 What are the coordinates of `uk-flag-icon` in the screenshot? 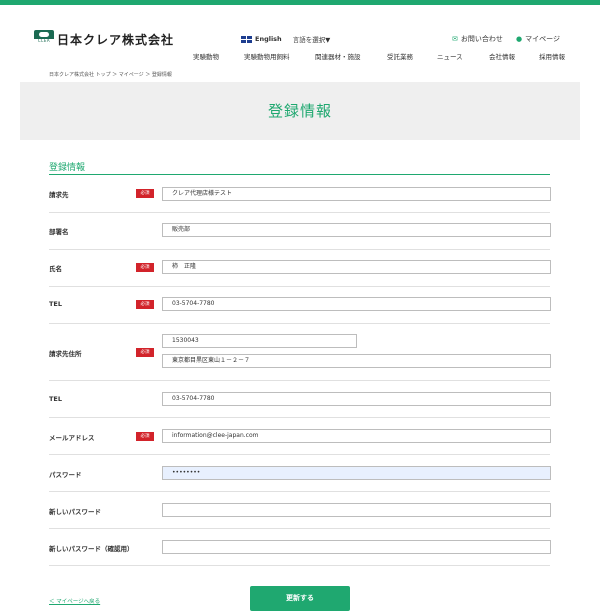 It's located at (246, 39).